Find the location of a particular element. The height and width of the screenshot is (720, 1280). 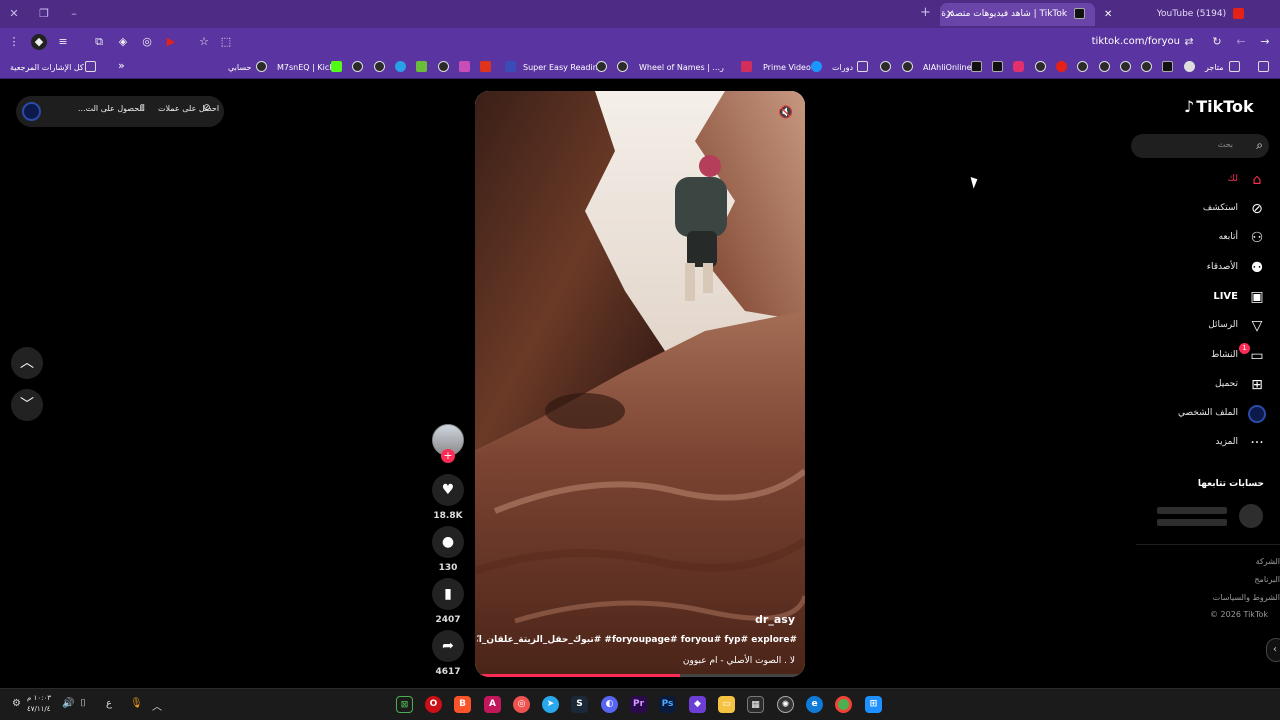

all-bookmarks-link: كل الإشارات المرجعية is located at coordinates (47, 67).